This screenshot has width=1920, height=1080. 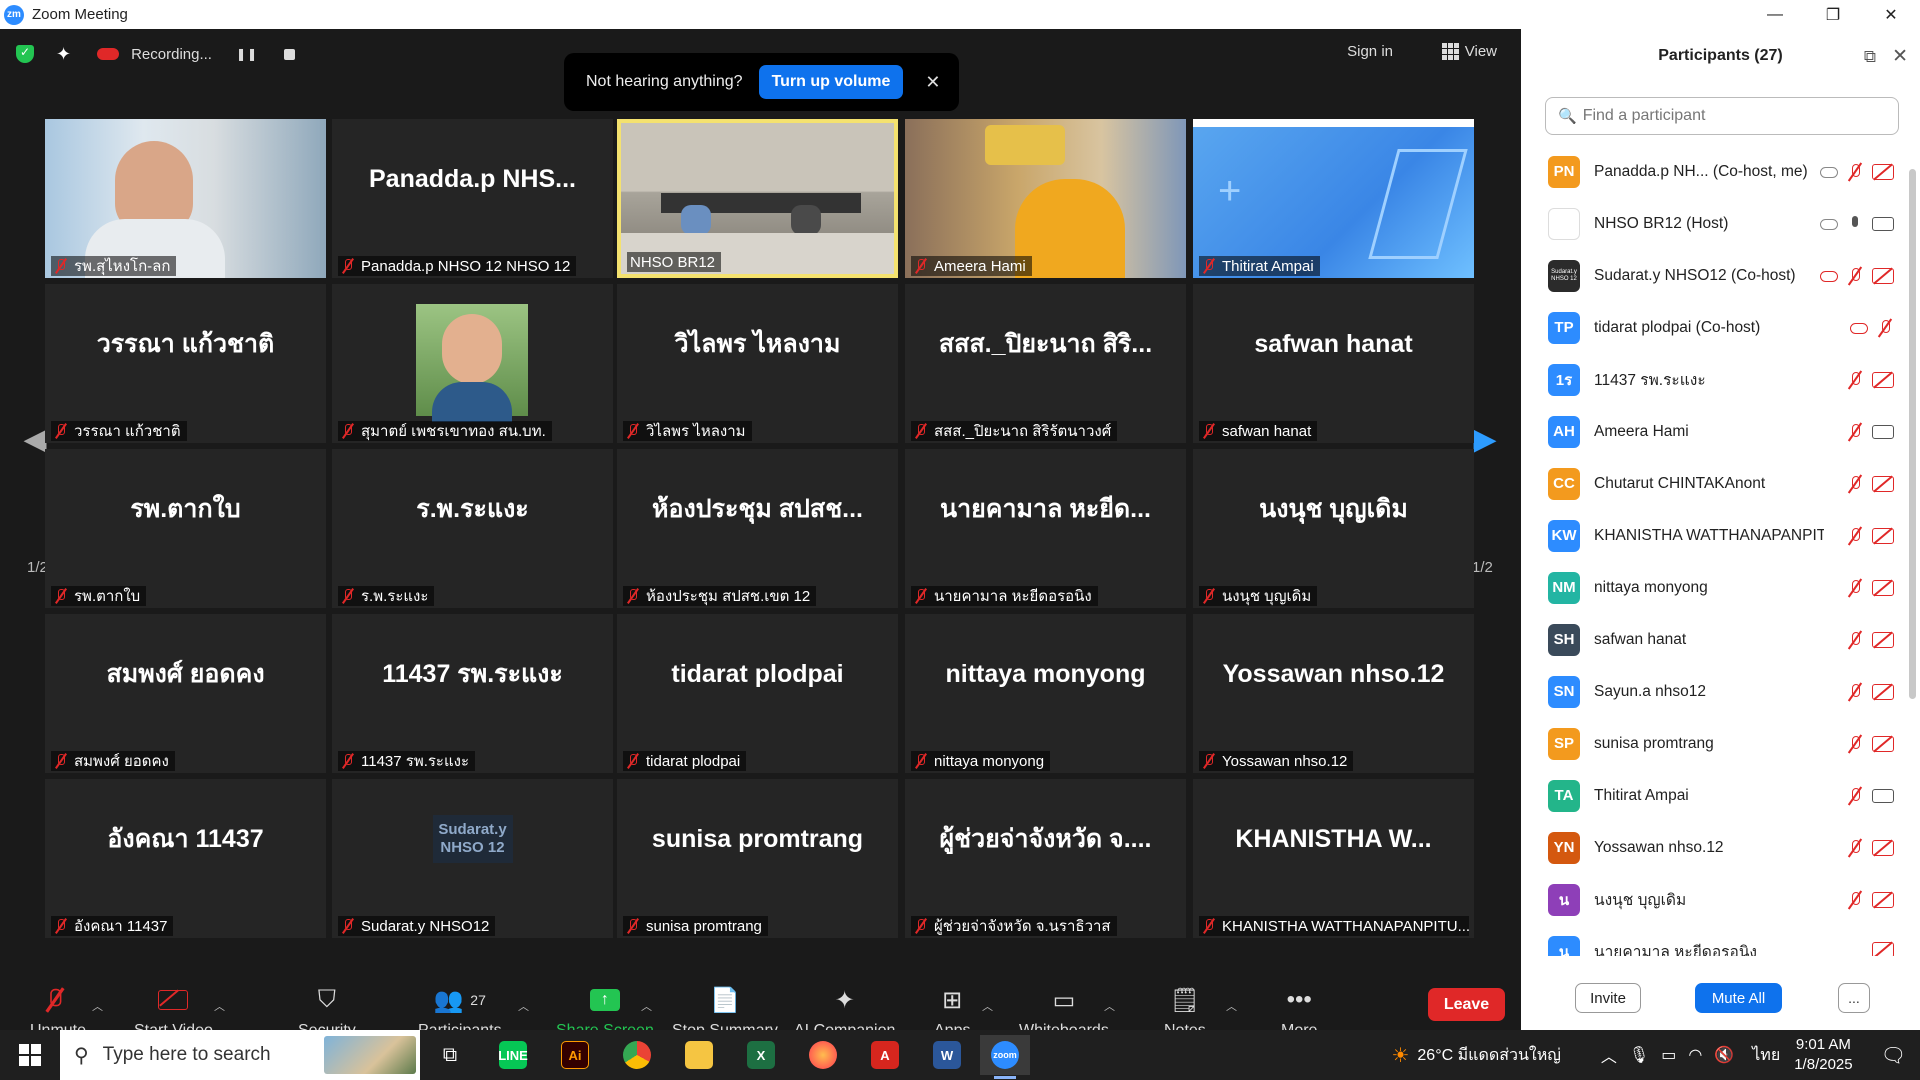 I want to click on video-tile: ห้องประชุม สปสช... ห้องประชุม สปสช.เขต 12, so click(x=757, y=528).